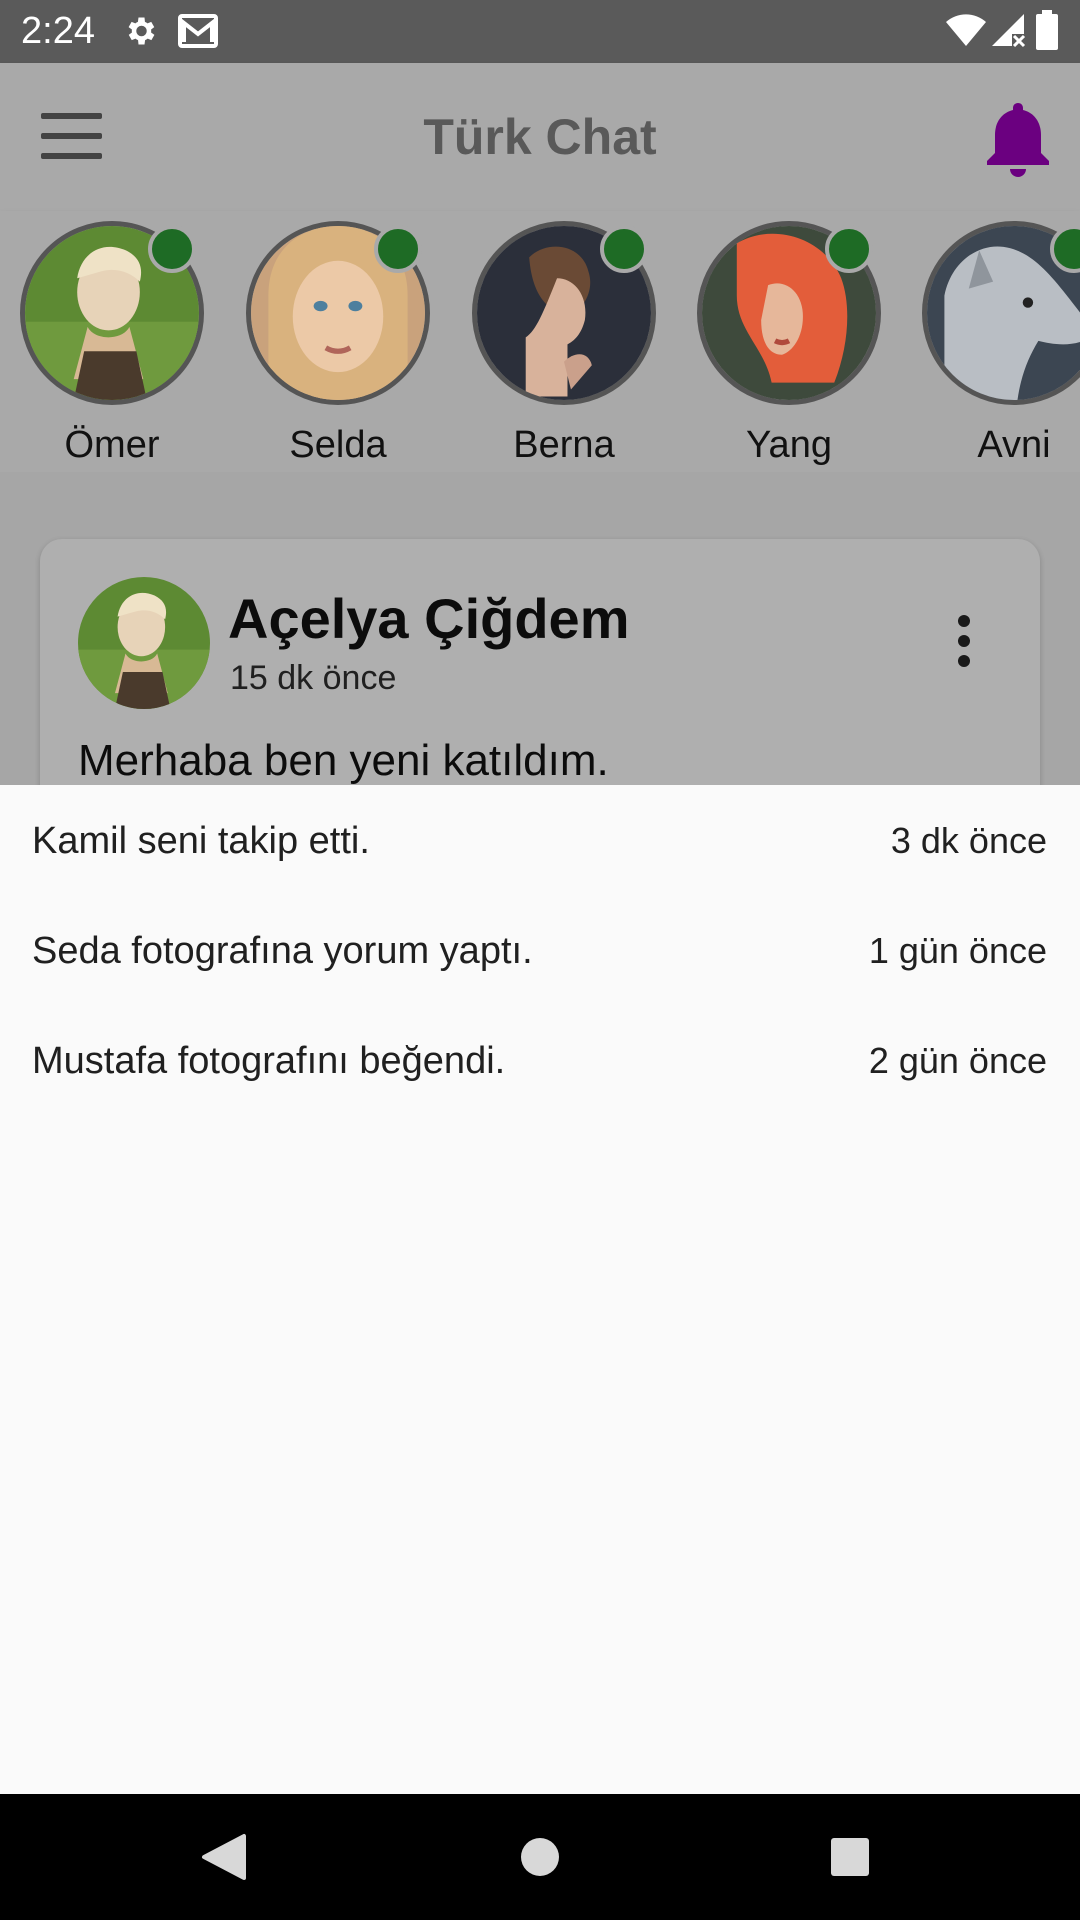 The width and height of the screenshot is (1080, 1920). What do you see at coordinates (269, 1061) in the screenshot?
I see `notification-text: Mustafa fotografını beğendi.` at bounding box center [269, 1061].